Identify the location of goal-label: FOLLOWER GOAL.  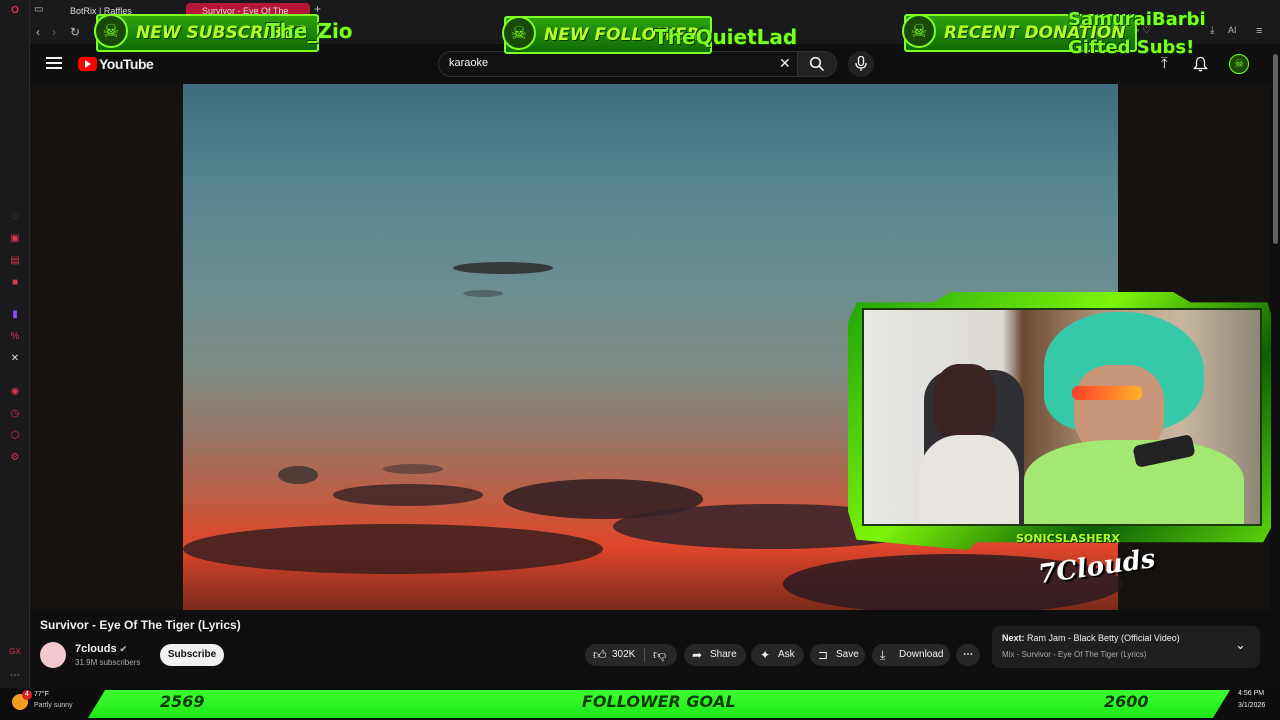
(659, 701).